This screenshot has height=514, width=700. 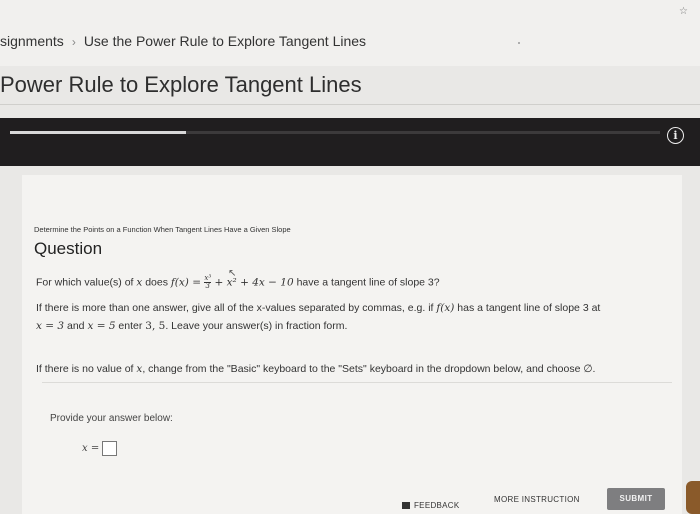 I want to click on math-expression: 3, 5, so click(x=155, y=326).